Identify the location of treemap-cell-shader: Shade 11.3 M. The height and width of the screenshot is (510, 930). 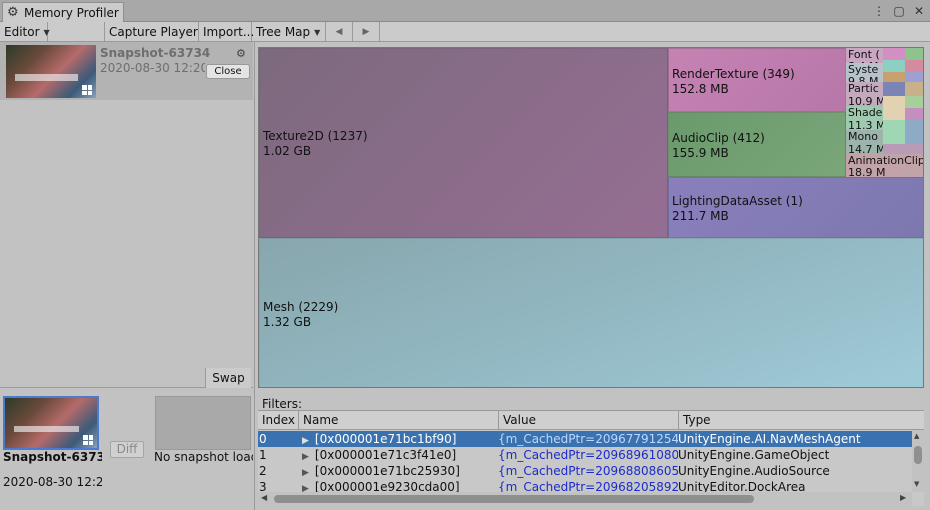
(864, 118).